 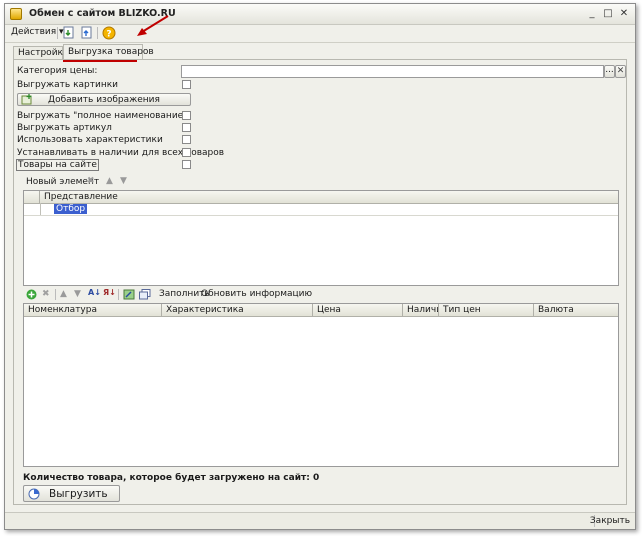 I want to click on add-images-label: Добавить изображения, so click(x=104, y=100).